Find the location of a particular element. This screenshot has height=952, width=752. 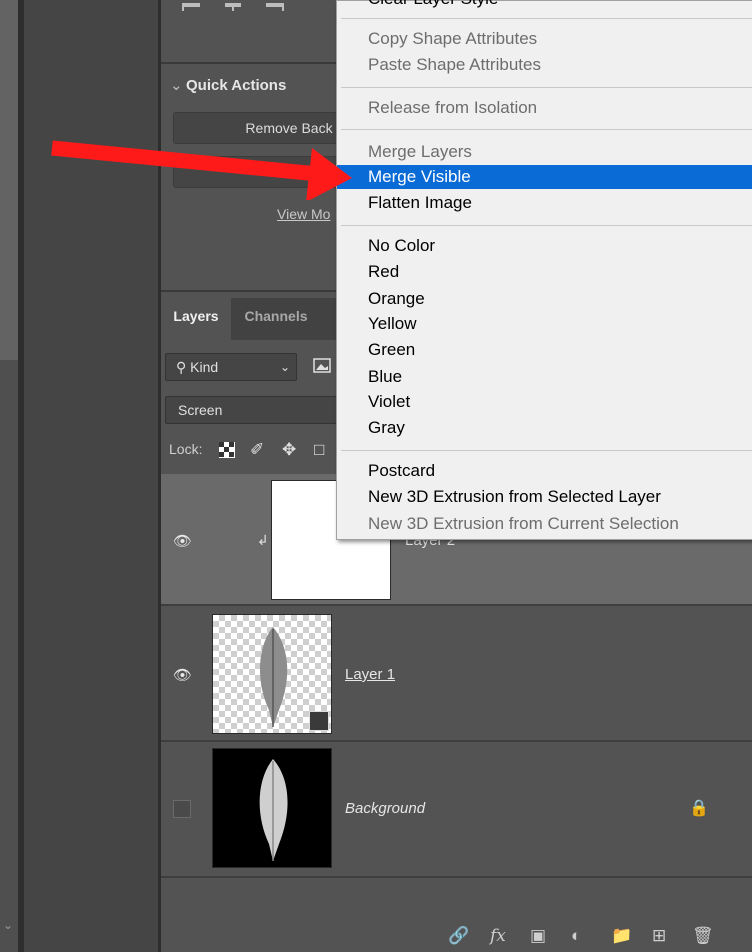

image-filter-graphic is located at coordinates (322, 365).